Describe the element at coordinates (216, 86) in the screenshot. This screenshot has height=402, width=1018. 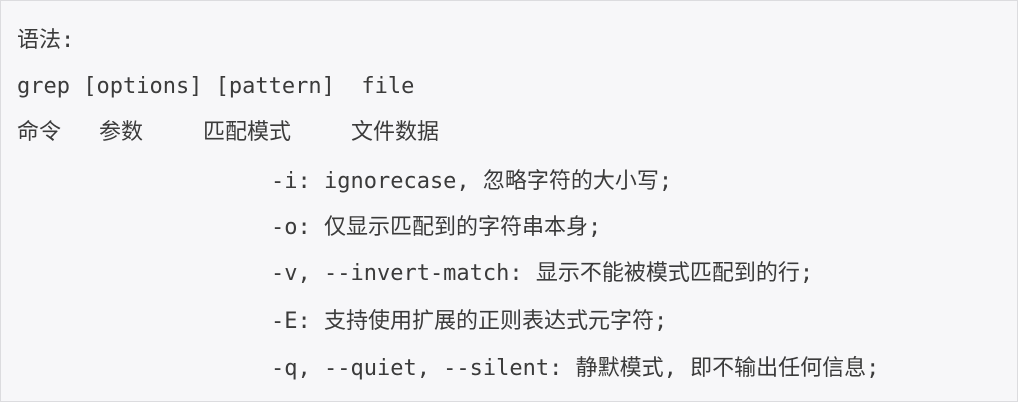
I see `usage-line: grep [options] [pattern] file` at that location.